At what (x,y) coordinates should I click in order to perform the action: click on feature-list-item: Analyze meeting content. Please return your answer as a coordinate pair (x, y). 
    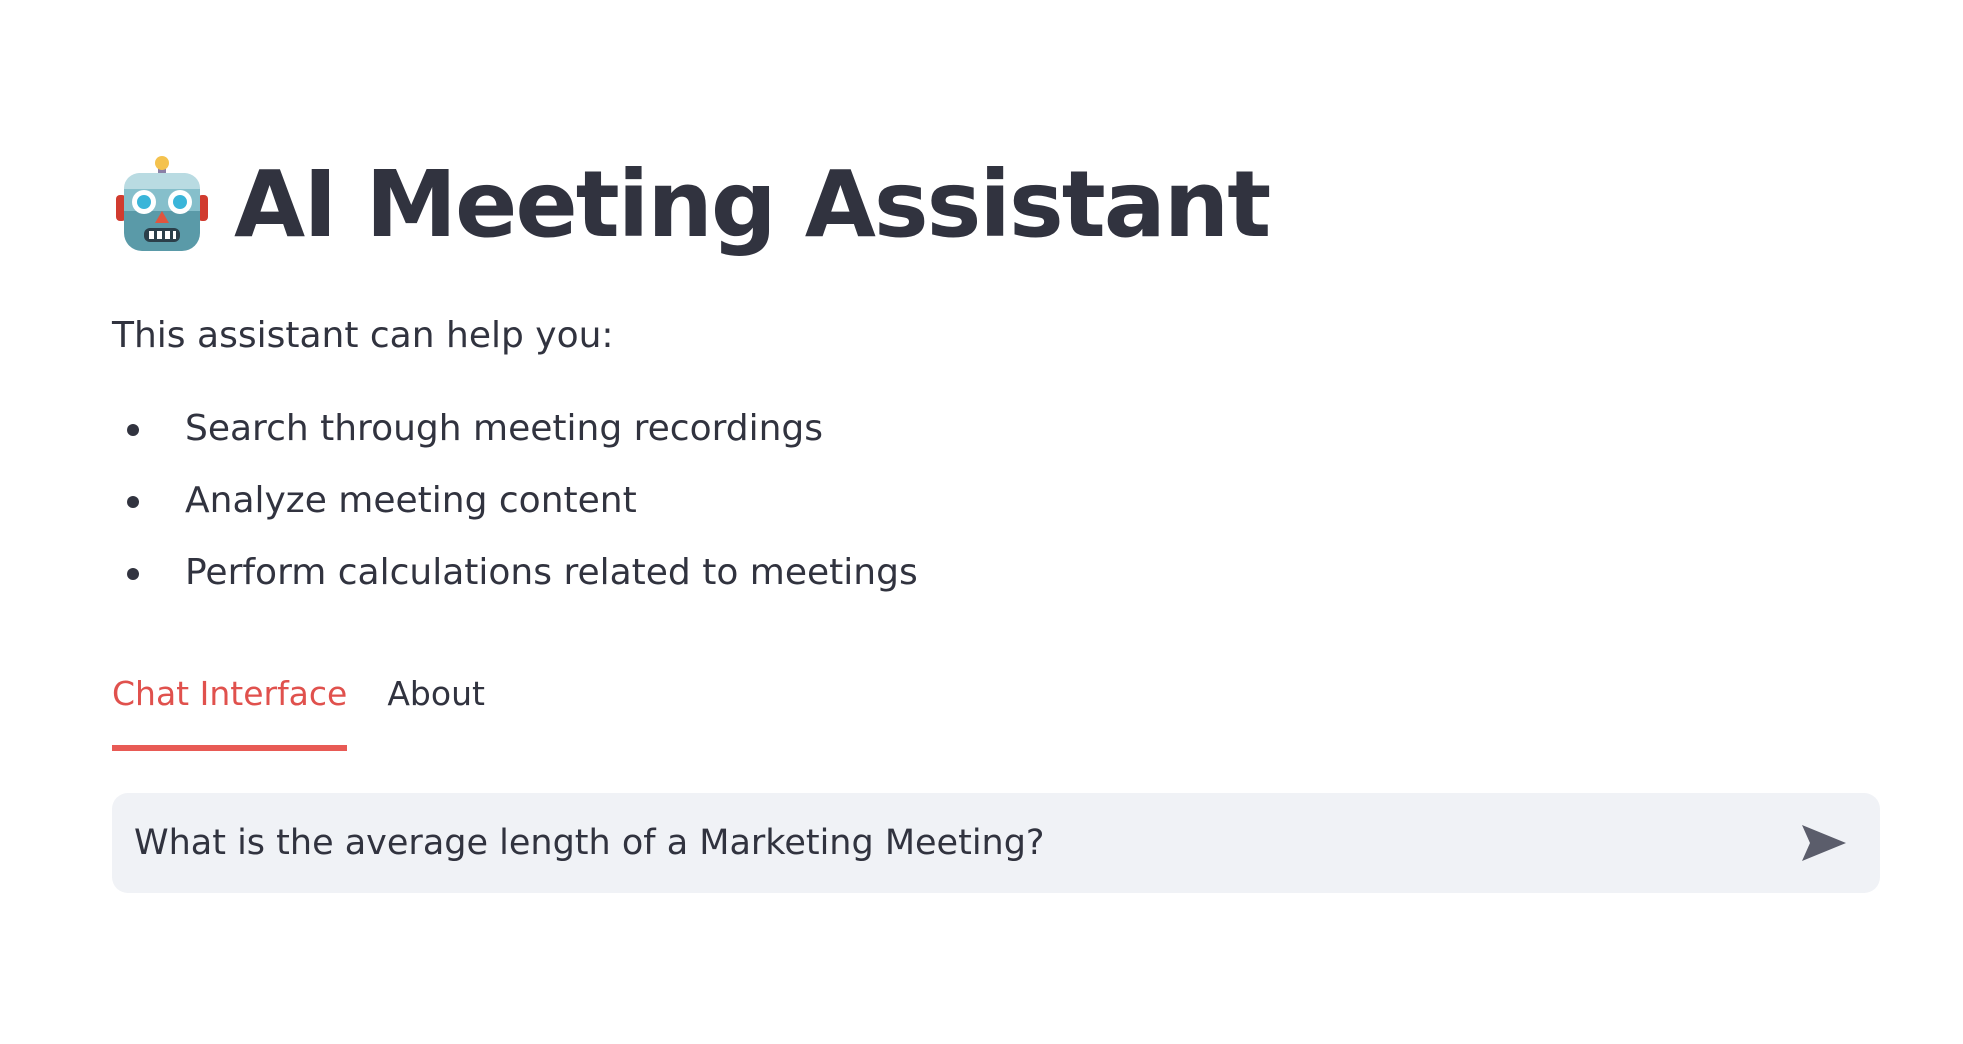
    Looking at the image, I should click on (996, 501).